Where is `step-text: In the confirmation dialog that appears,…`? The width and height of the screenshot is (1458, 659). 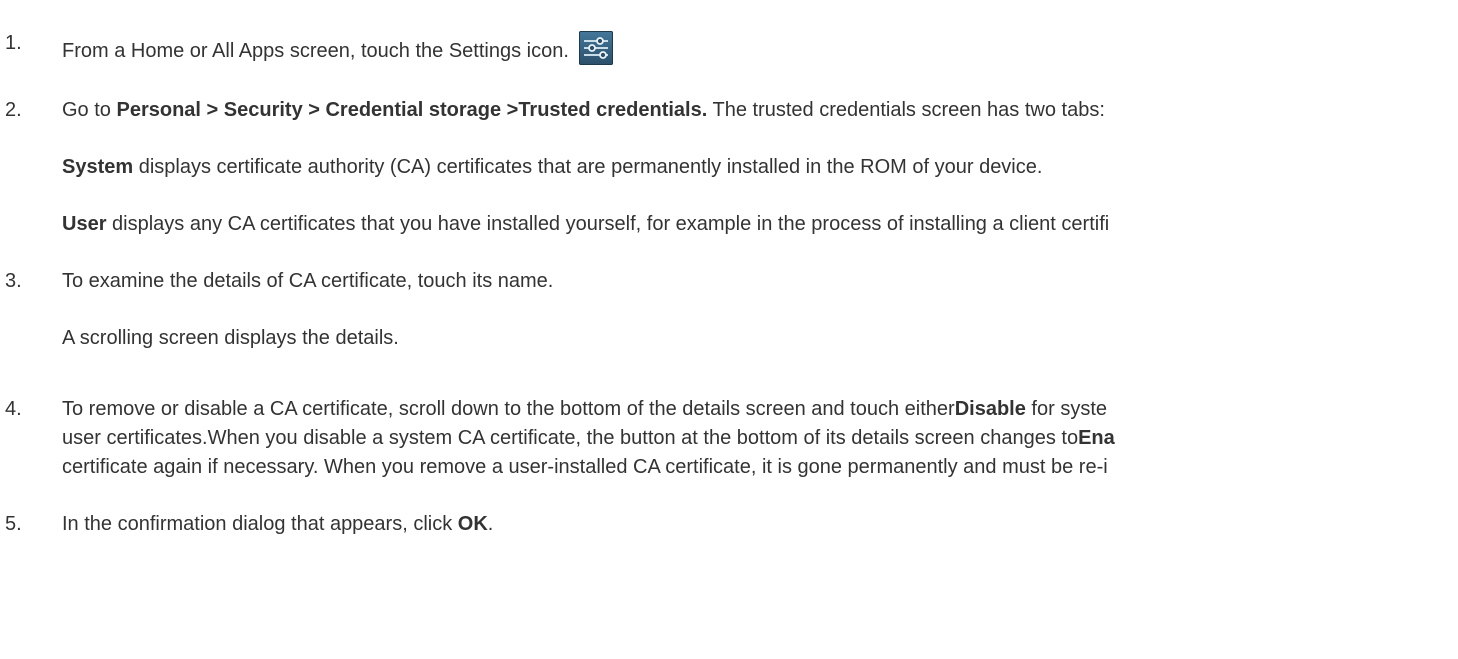
step-text: In the confirmation dialog that appears,… is located at coordinates (260, 524).